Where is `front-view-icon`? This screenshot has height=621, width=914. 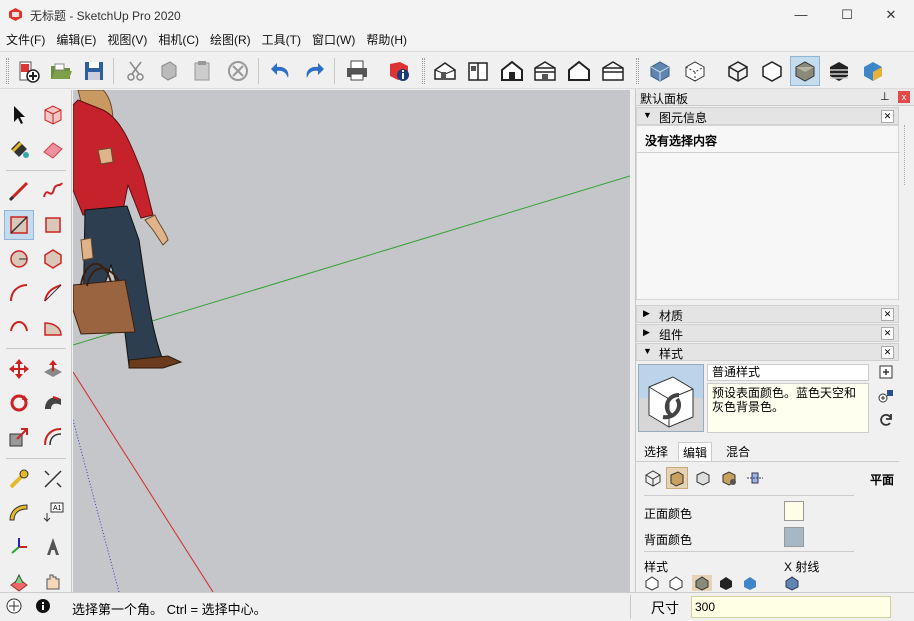 front-view-icon is located at coordinates (512, 71).